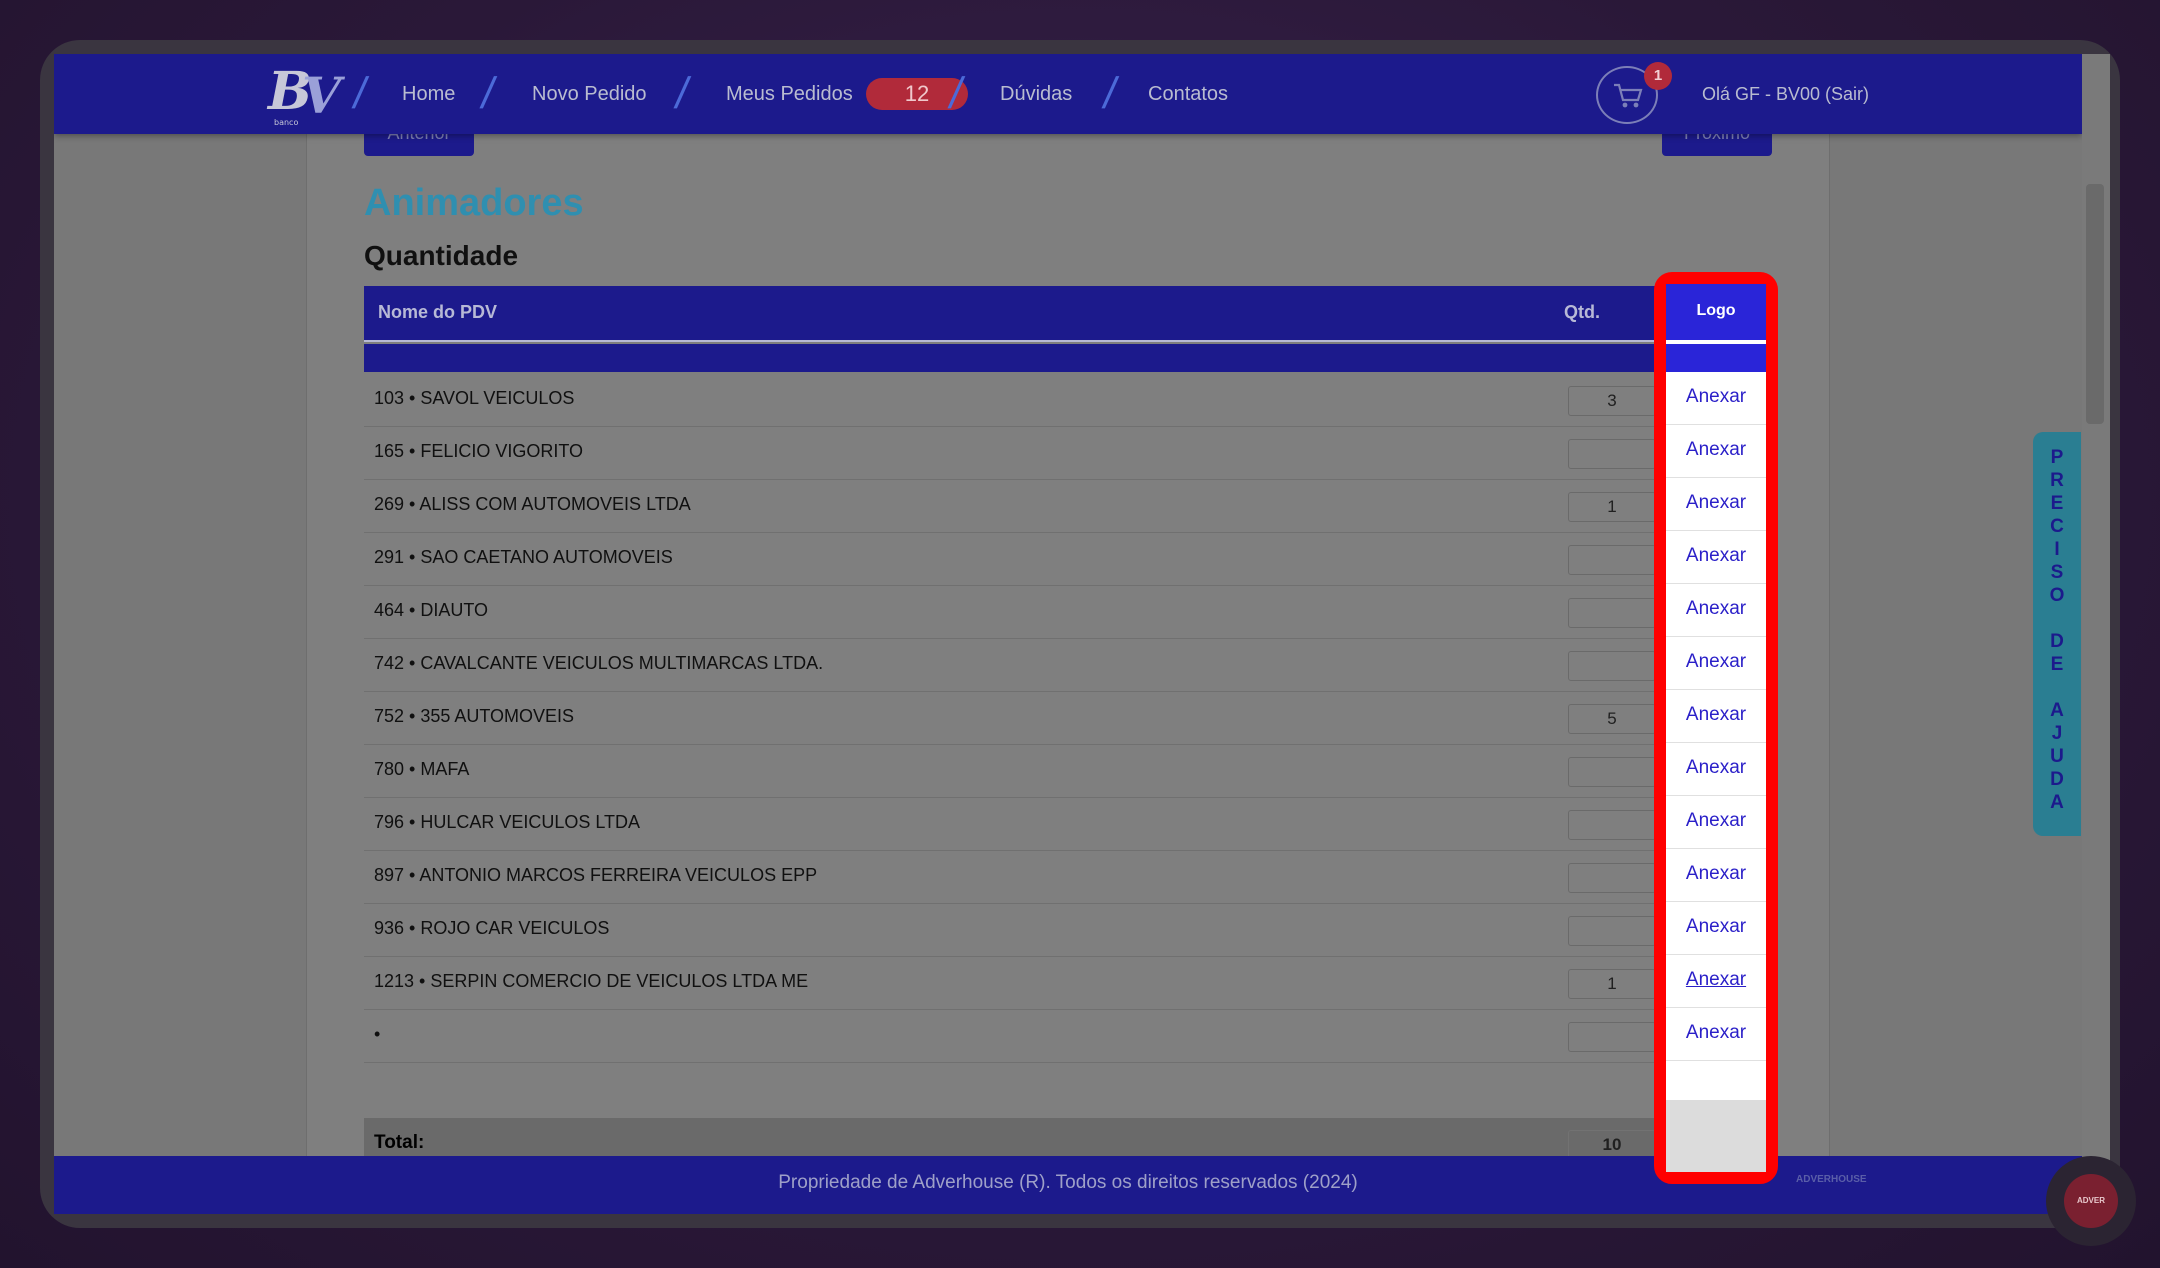 The width and height of the screenshot is (2160, 1268). What do you see at coordinates (1612, 401) in the screenshot?
I see `qty-input: 3` at bounding box center [1612, 401].